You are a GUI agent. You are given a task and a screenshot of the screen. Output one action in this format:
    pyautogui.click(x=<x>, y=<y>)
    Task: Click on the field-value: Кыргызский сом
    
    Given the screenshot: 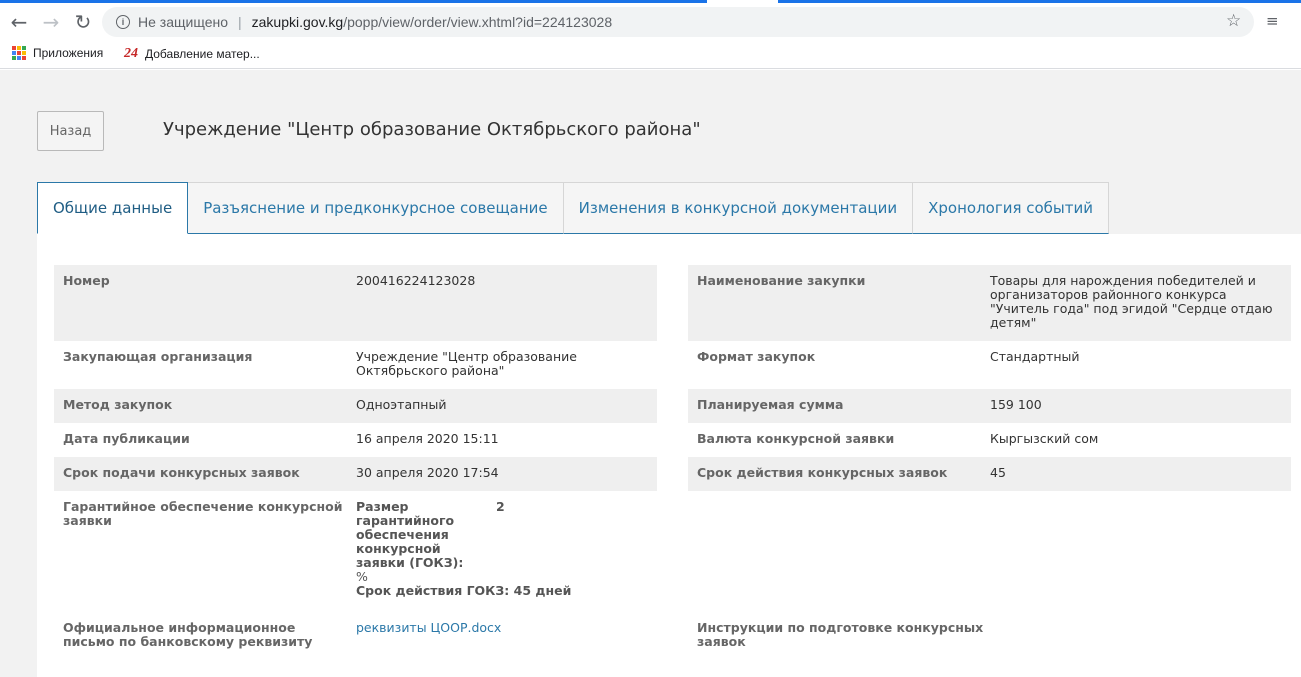 What is the action you would take?
    pyautogui.click(x=1044, y=438)
    